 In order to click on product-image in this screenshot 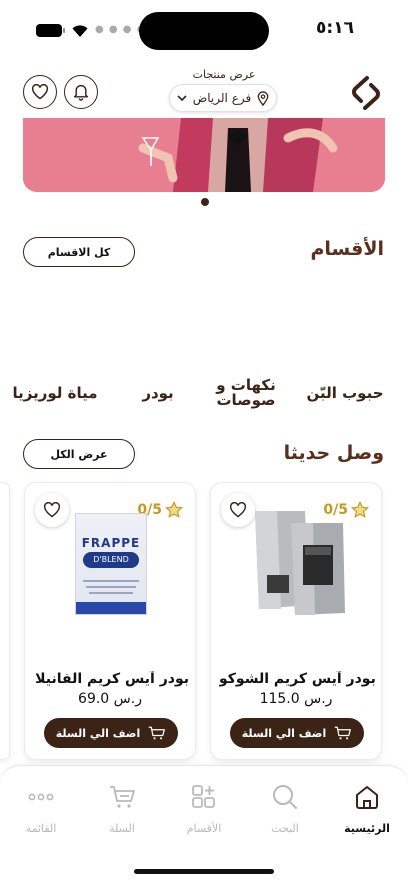, I will do `click(300, 563)`.